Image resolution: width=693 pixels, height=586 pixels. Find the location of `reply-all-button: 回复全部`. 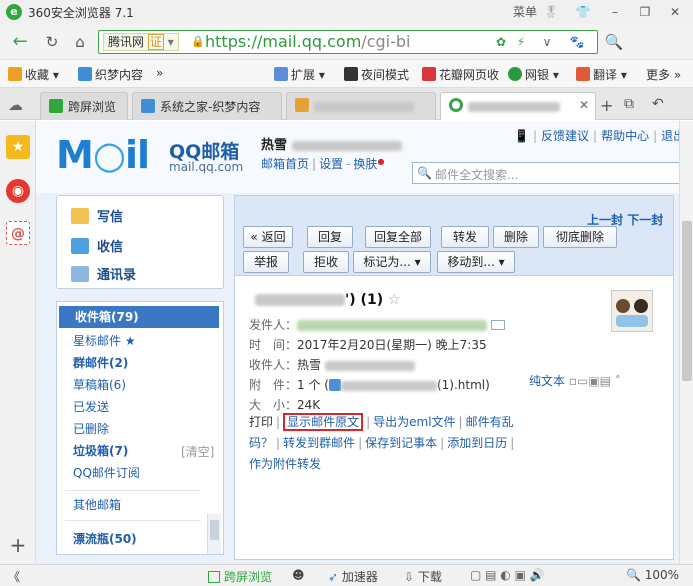

reply-all-button: 回复全部 is located at coordinates (398, 237).